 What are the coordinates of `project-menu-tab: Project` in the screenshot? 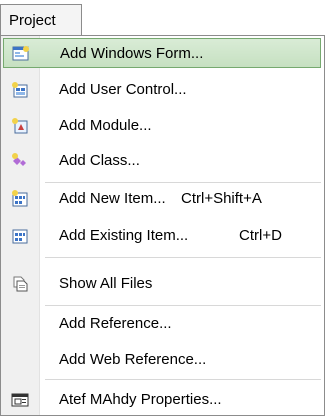 It's located at (41, 20).